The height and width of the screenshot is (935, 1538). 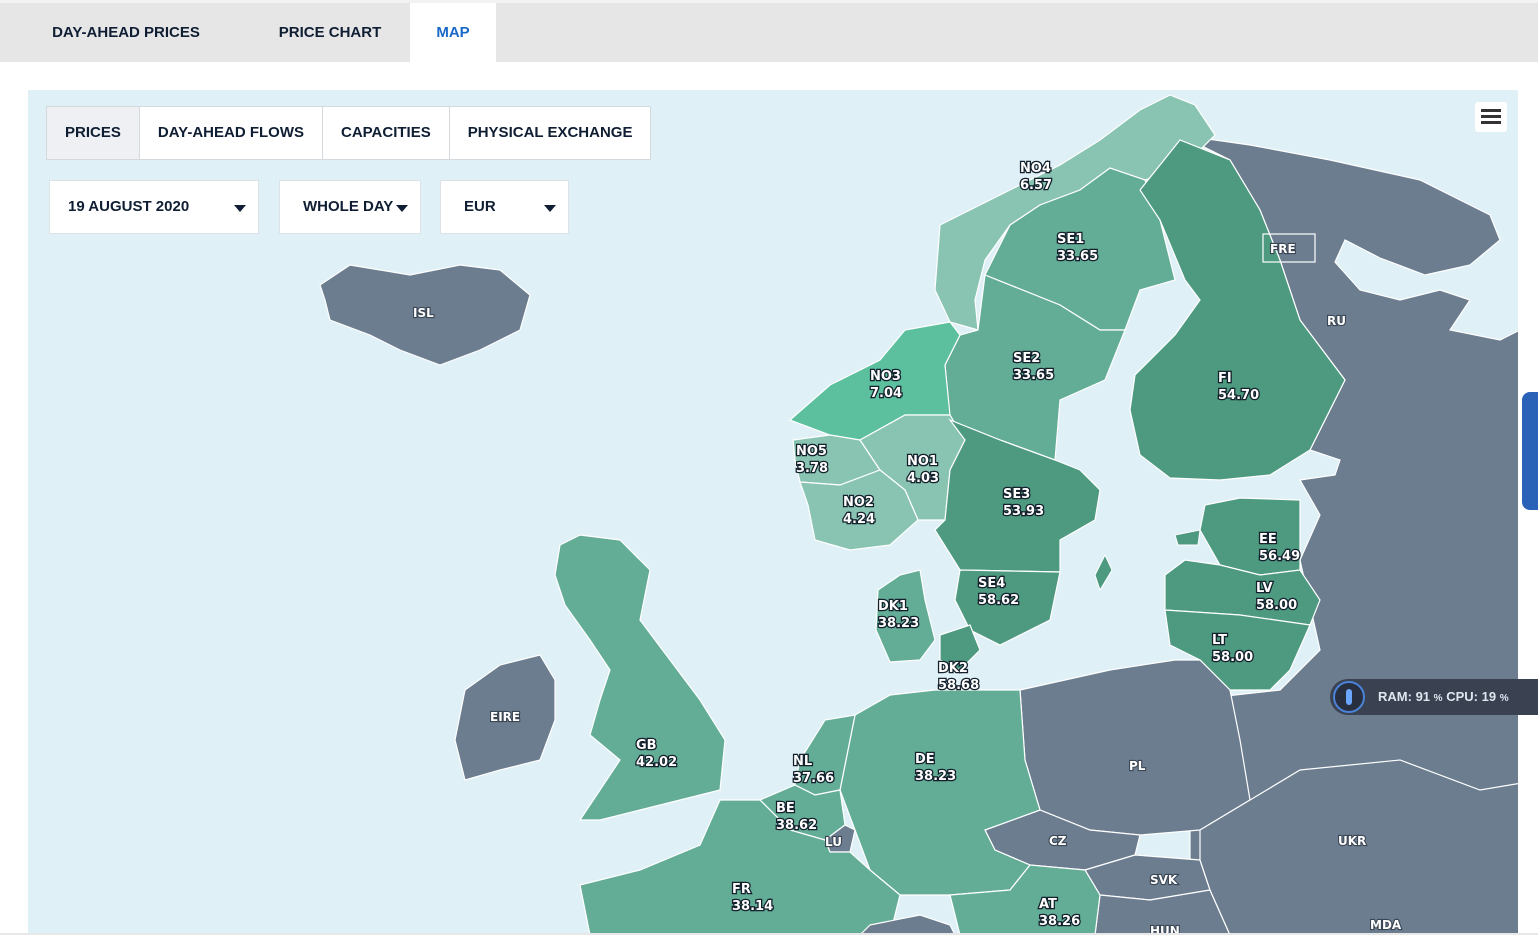 What do you see at coordinates (1423, 696) in the screenshot?
I see `ram-value: 91` at bounding box center [1423, 696].